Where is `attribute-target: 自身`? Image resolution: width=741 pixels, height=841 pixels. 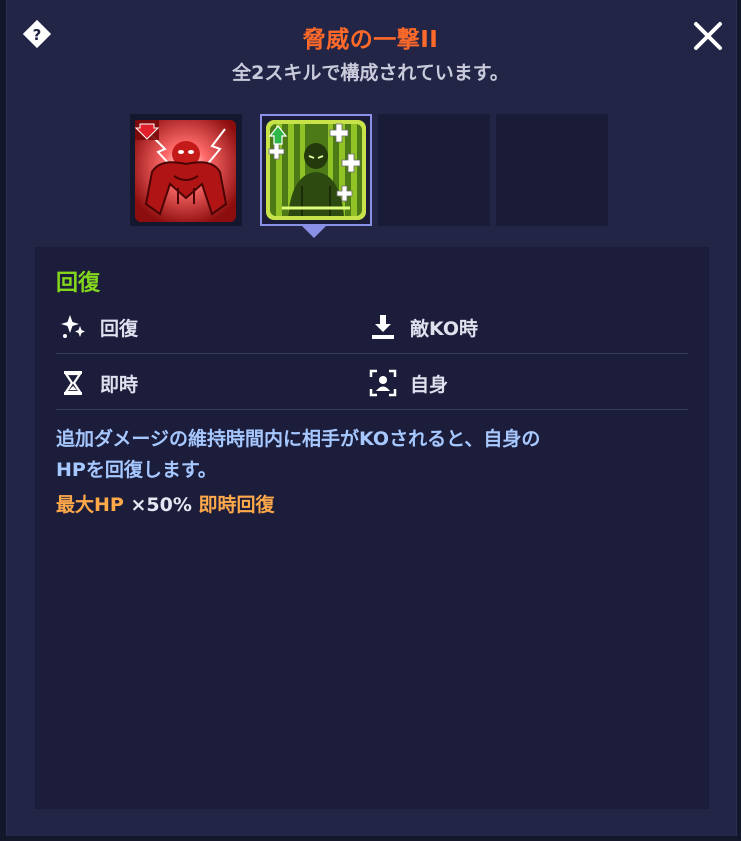
attribute-target: 自身 is located at coordinates (408, 383).